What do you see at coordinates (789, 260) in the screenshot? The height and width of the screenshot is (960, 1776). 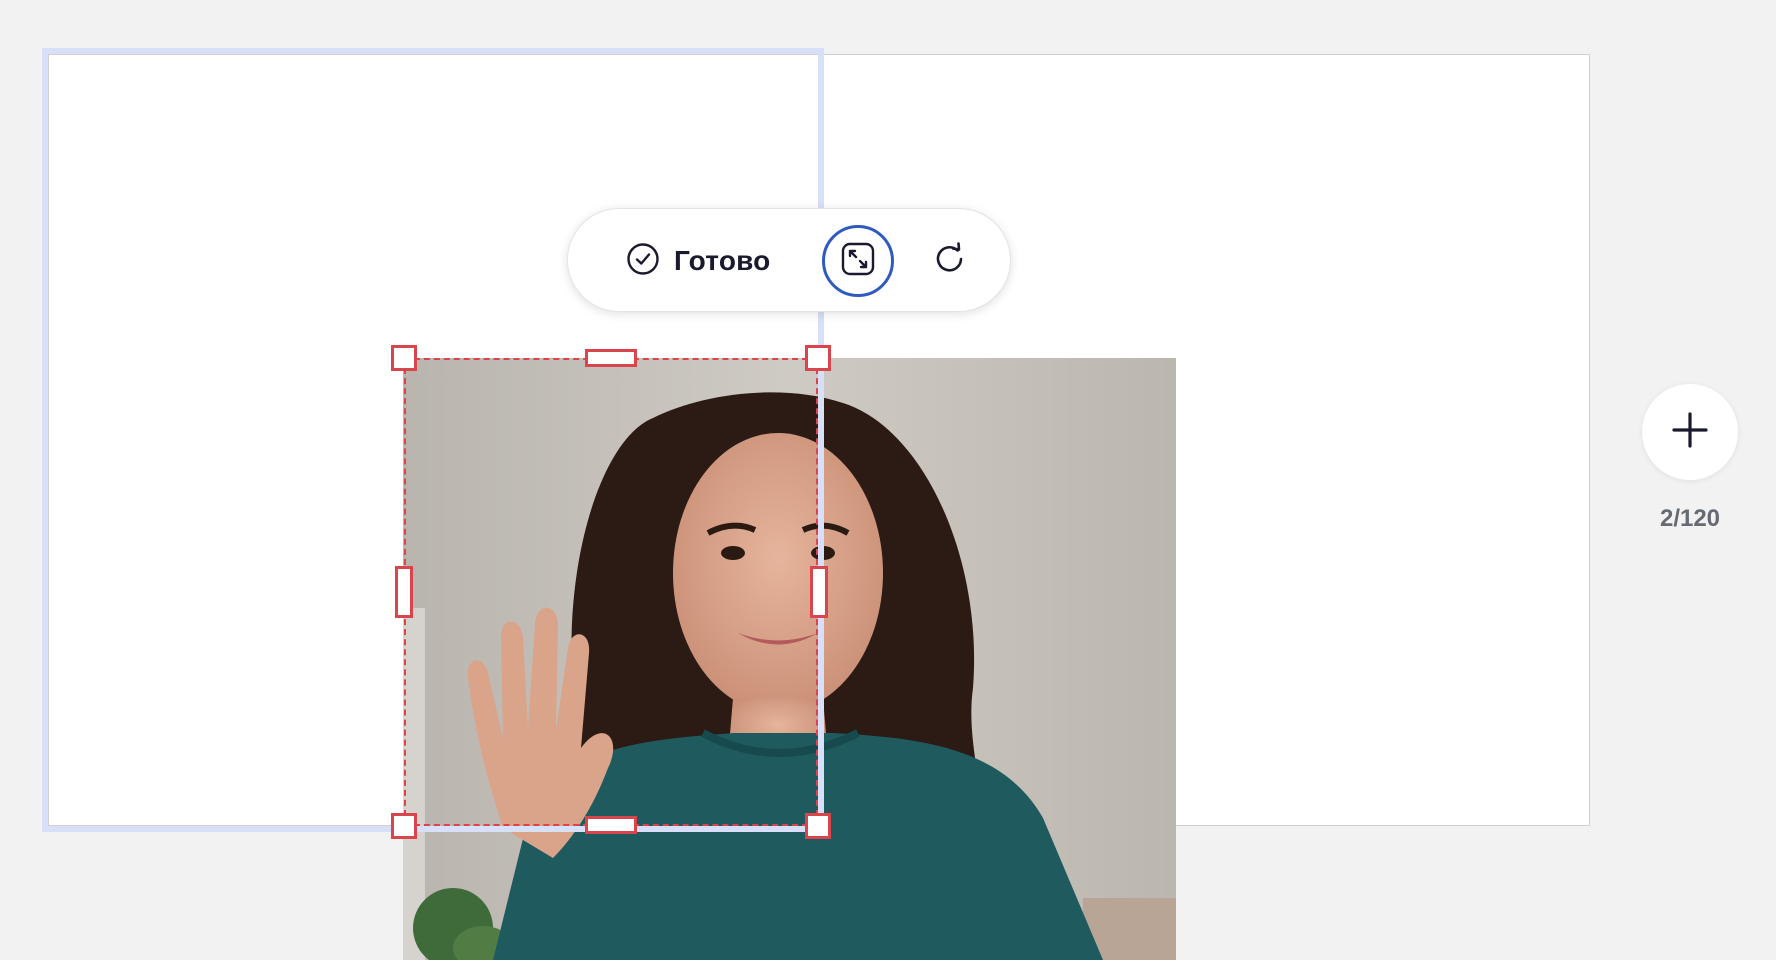 I see `crop-toolbar: Готово` at bounding box center [789, 260].